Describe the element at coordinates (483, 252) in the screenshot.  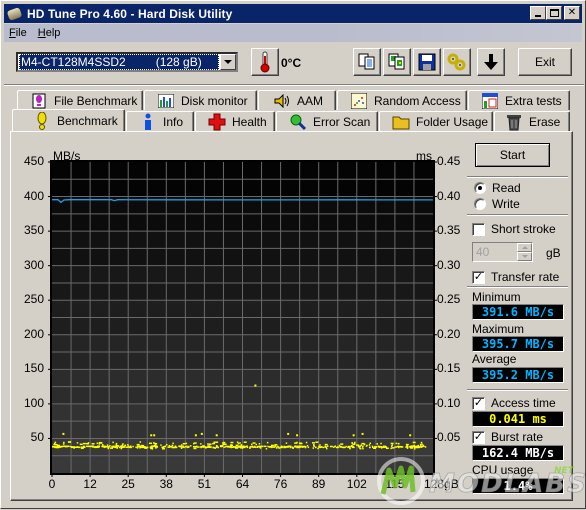
I see `short-stroke-value: 40` at that location.